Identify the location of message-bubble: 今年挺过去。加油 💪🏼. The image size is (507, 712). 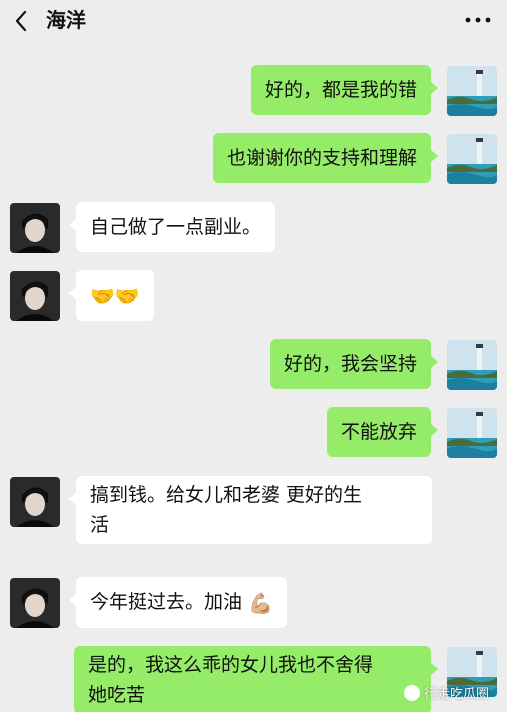
(178, 602).